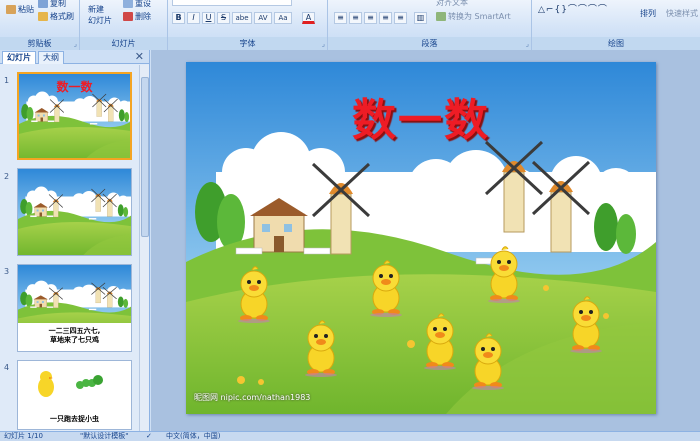 The width and height of the screenshot is (700, 441). I want to click on convert-smartart-button: 转换为 SmartArt, so click(473, 16).